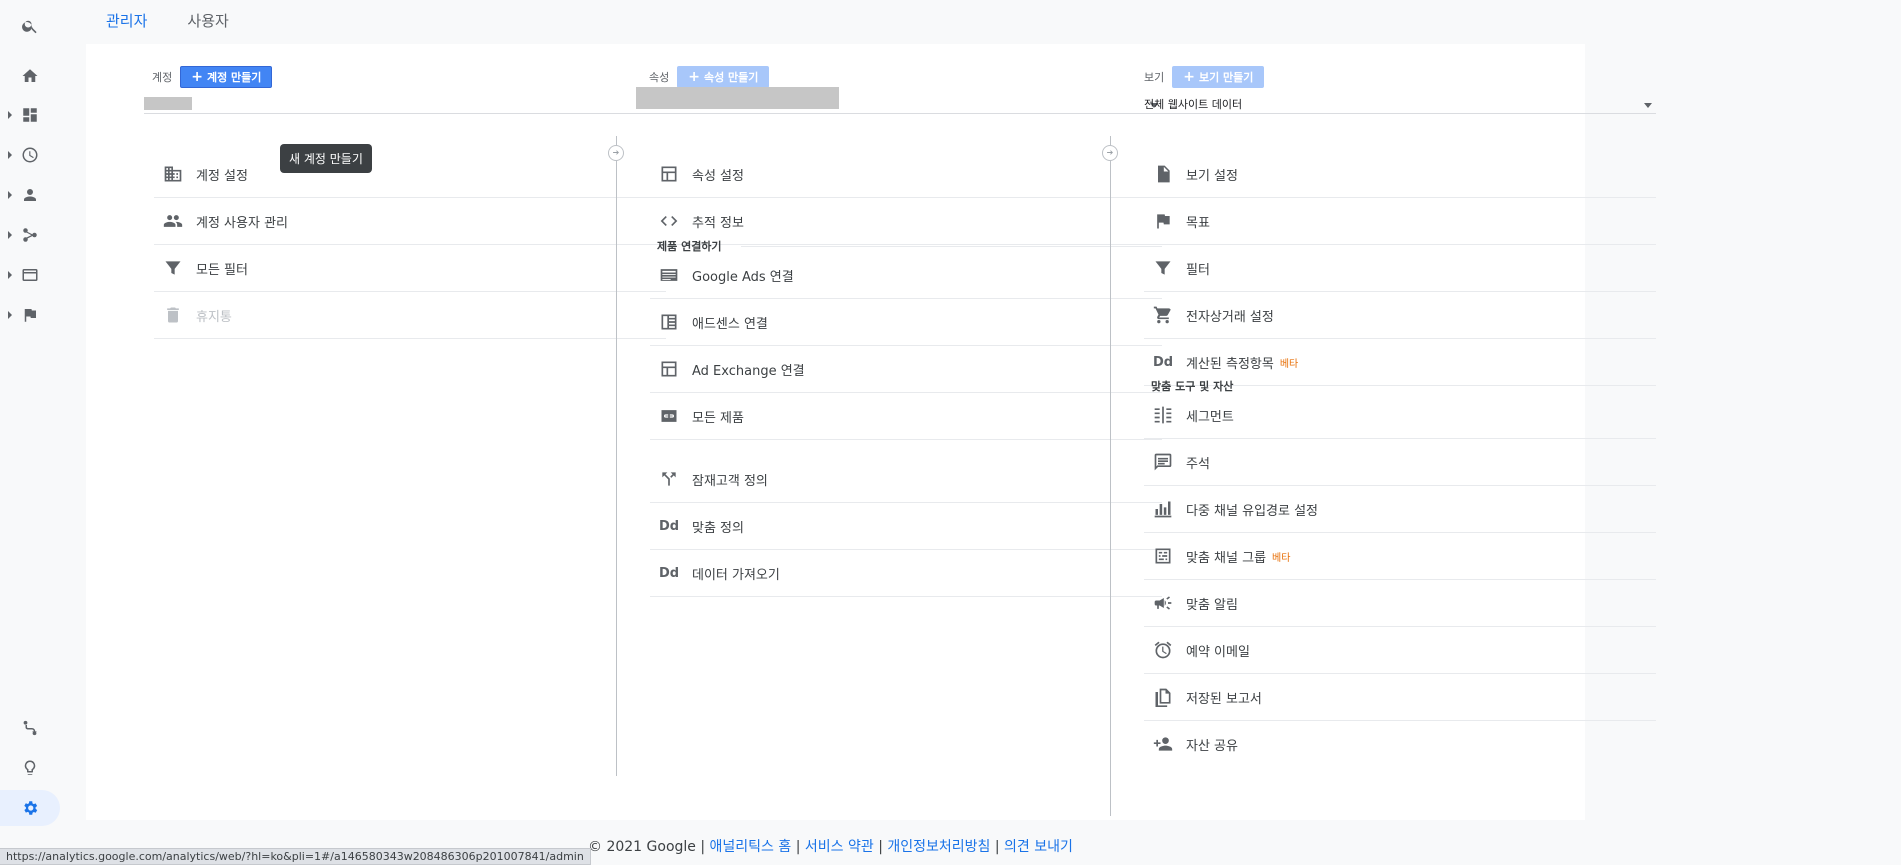 Image resolution: width=1901 pixels, height=865 pixels. Describe the element at coordinates (1400, 268) in the screenshot. I see `view-filters-item: 필터` at that location.